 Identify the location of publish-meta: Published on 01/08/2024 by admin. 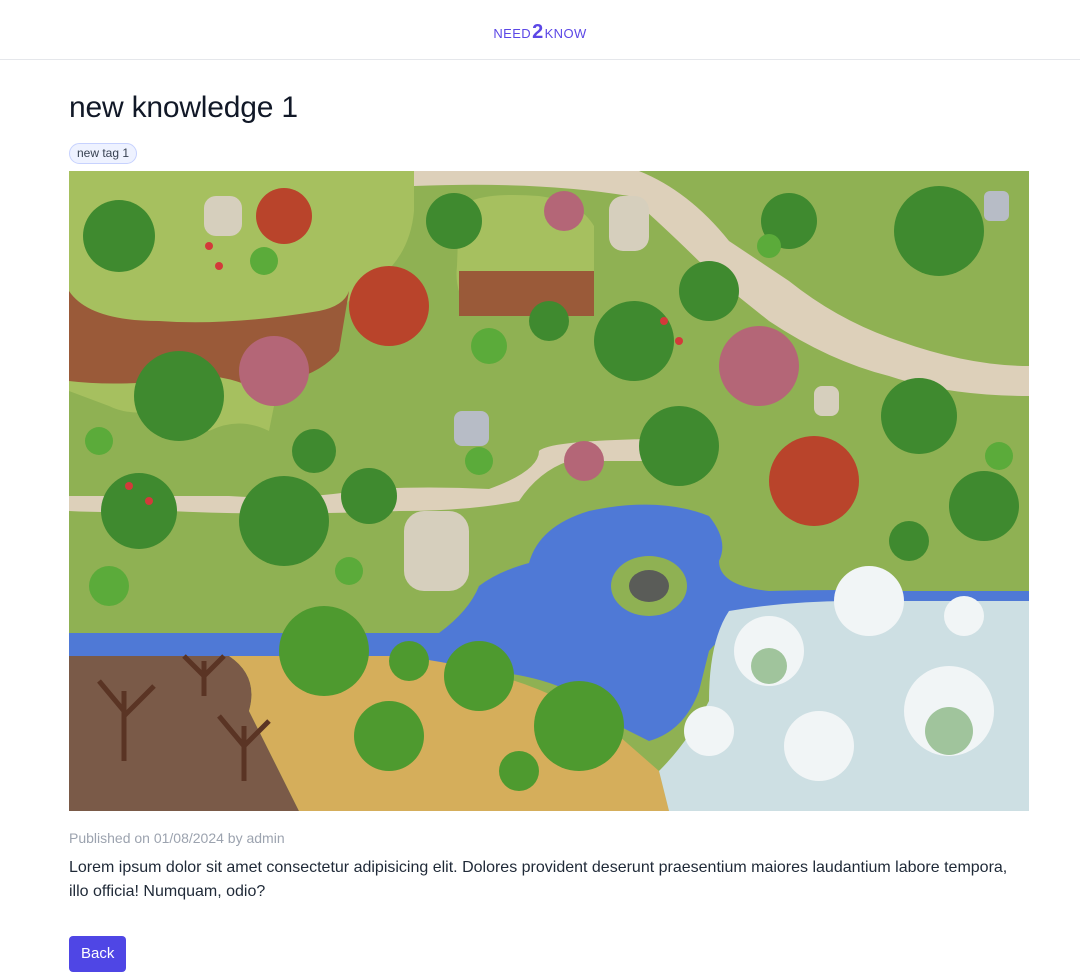
(177, 838).